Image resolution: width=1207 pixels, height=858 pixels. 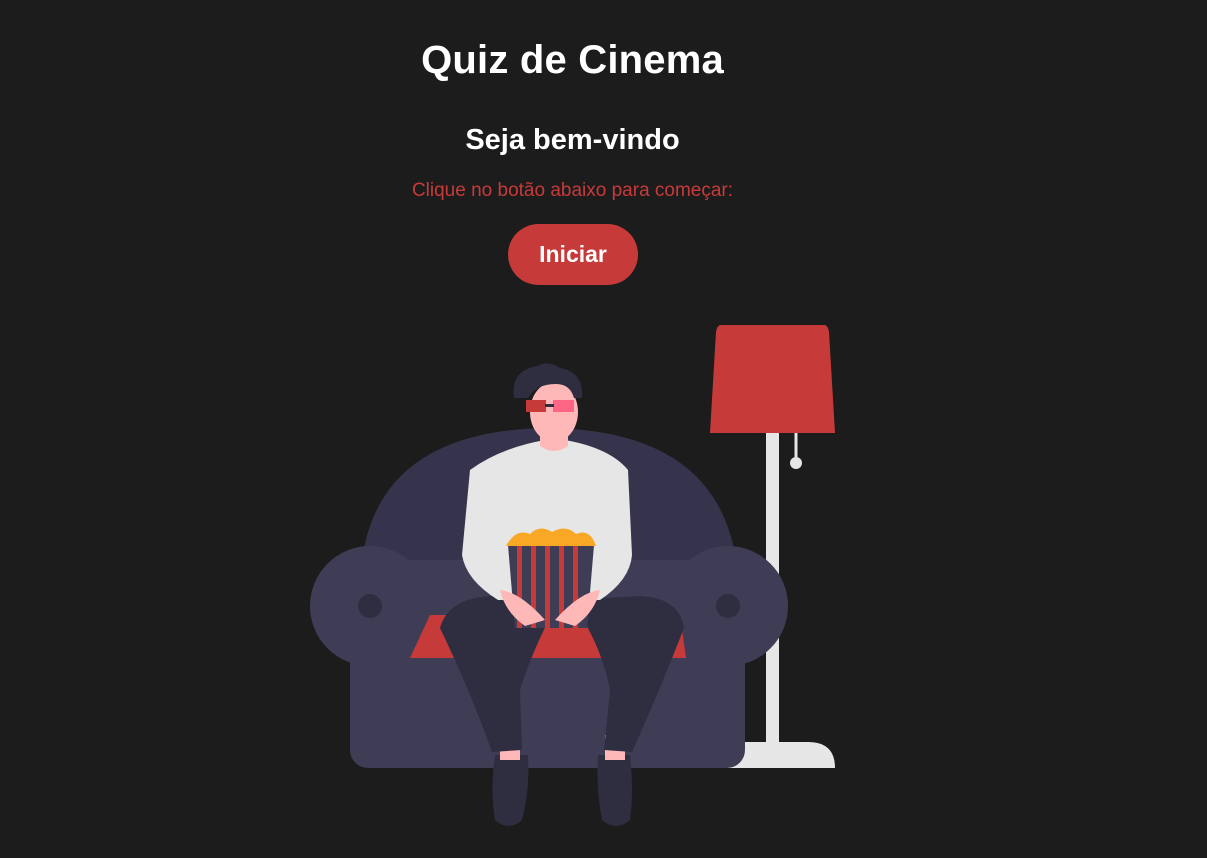 What do you see at coordinates (572, 140) in the screenshot?
I see `welcome-heading: Seja bem-vindo` at bounding box center [572, 140].